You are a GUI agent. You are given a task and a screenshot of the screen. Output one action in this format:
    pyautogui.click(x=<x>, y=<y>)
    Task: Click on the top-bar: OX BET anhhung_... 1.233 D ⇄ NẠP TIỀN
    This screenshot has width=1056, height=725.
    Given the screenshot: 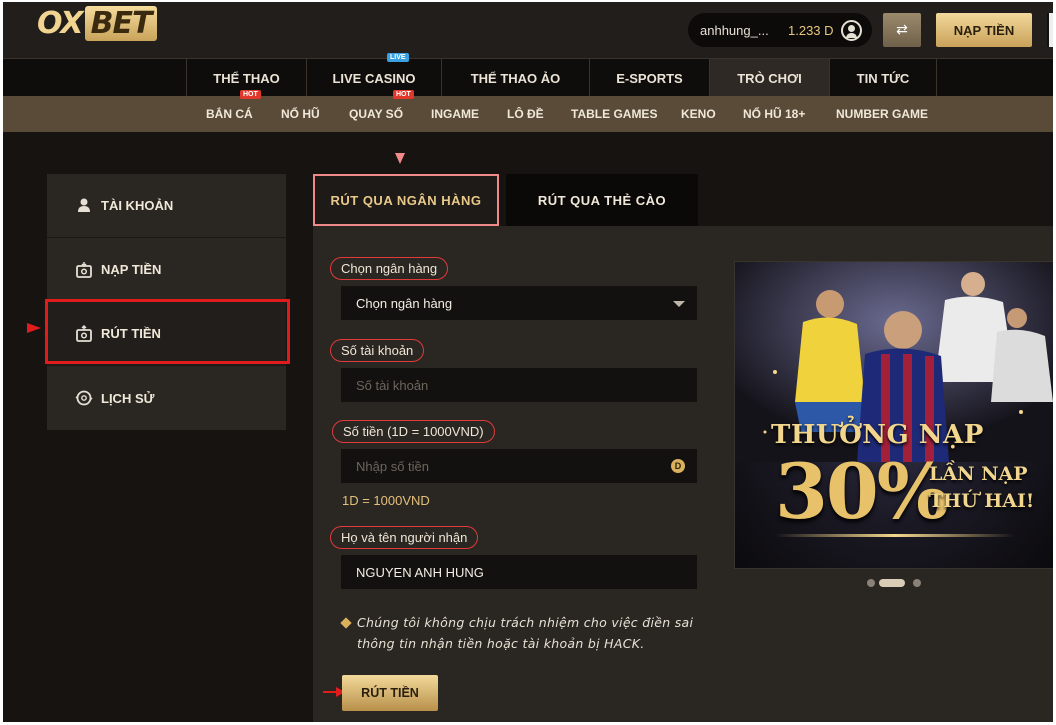 What is the action you would take?
    pyautogui.click(x=528, y=30)
    